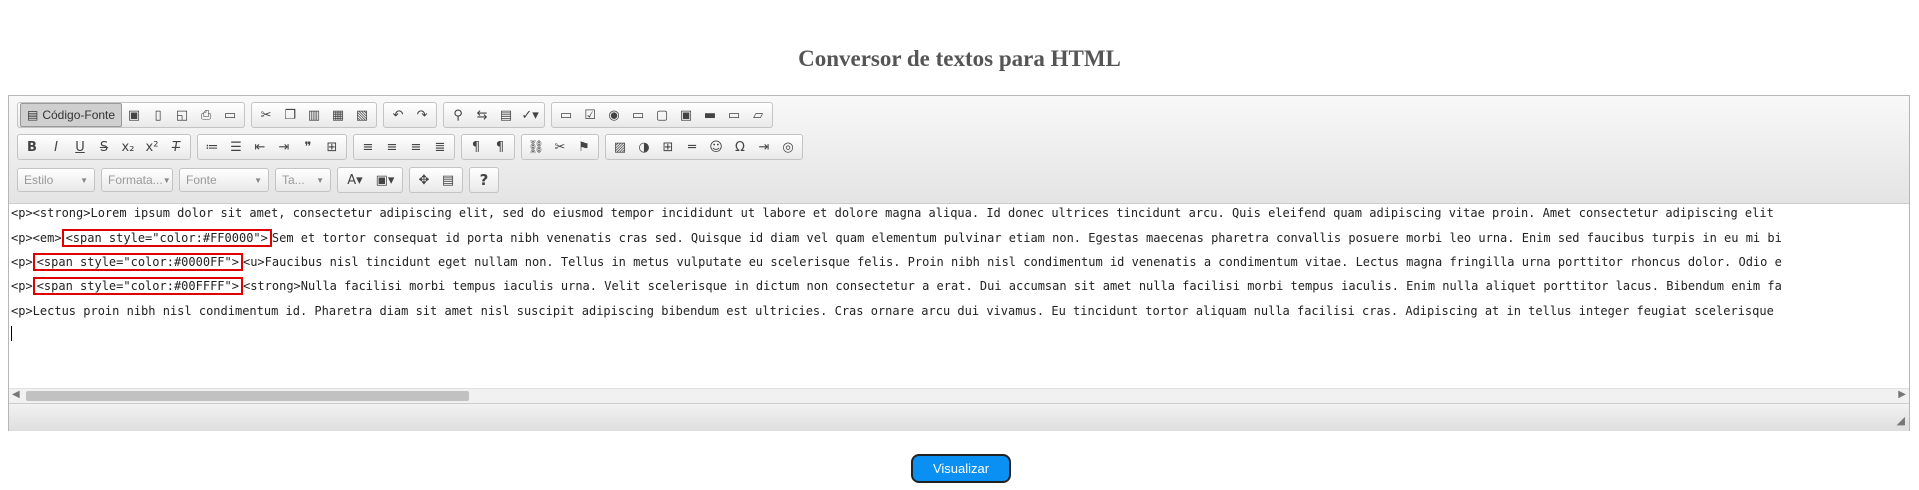 This screenshot has height=490, width=1919. What do you see at coordinates (284, 147) in the screenshot?
I see `indent-icon: ⇥` at bounding box center [284, 147].